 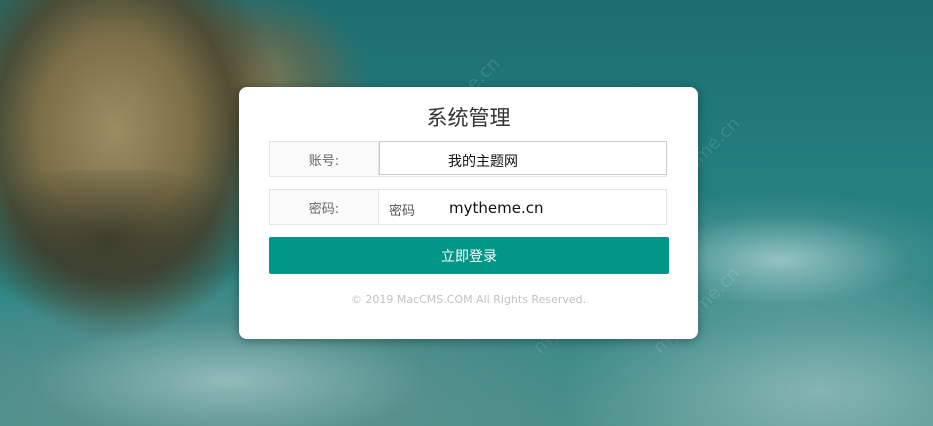 I want to click on page-title: 系统管理, so click(x=468, y=118).